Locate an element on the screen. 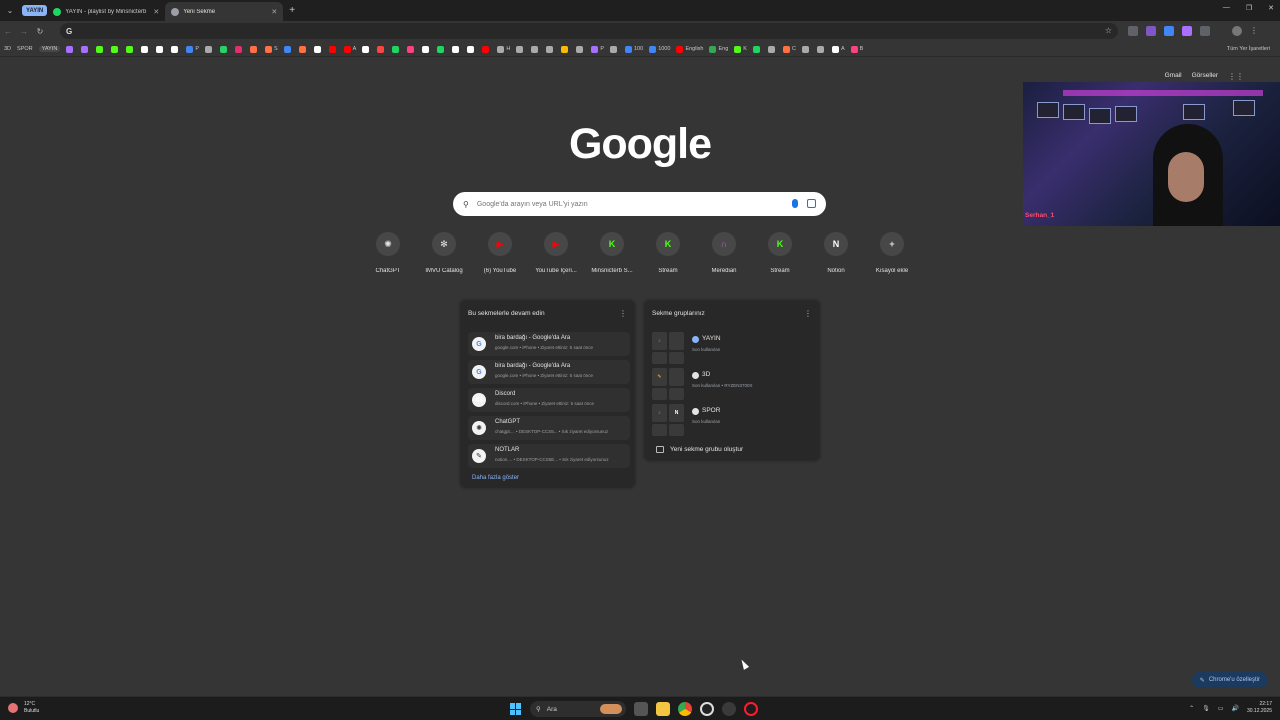  new-tab-group-button: Yeni sekme grubu oluştur is located at coordinates (699, 449).